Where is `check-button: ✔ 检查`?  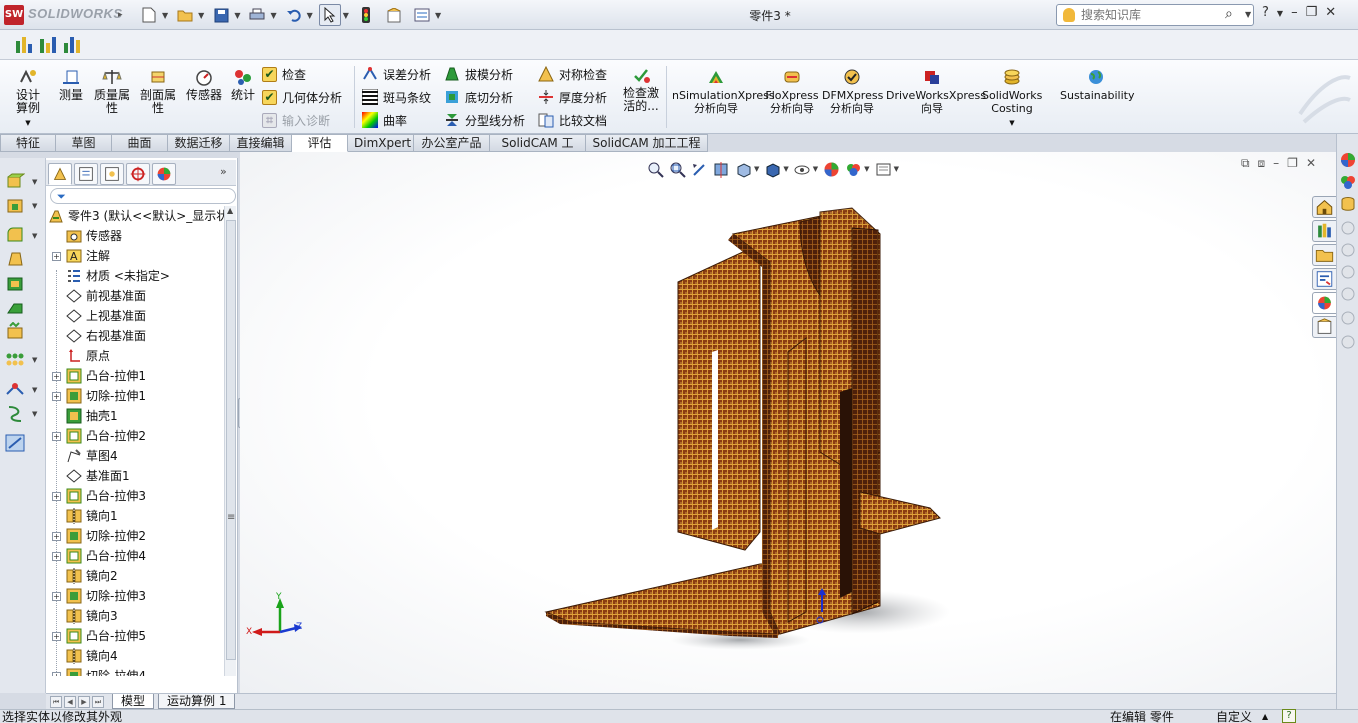 check-button: ✔ 检查 is located at coordinates (284, 74).